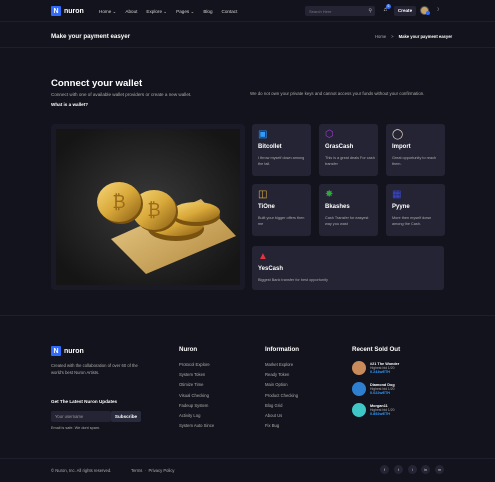 This screenshot has width=495, height=482. I want to click on footer-link: Visual Checking, so click(196, 395).